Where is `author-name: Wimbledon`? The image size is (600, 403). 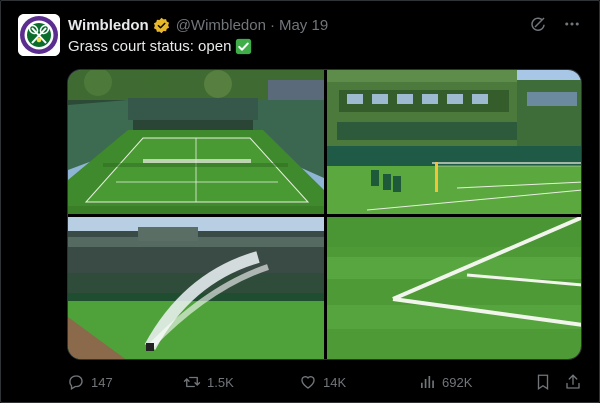
author-name: Wimbledon is located at coordinates (108, 25).